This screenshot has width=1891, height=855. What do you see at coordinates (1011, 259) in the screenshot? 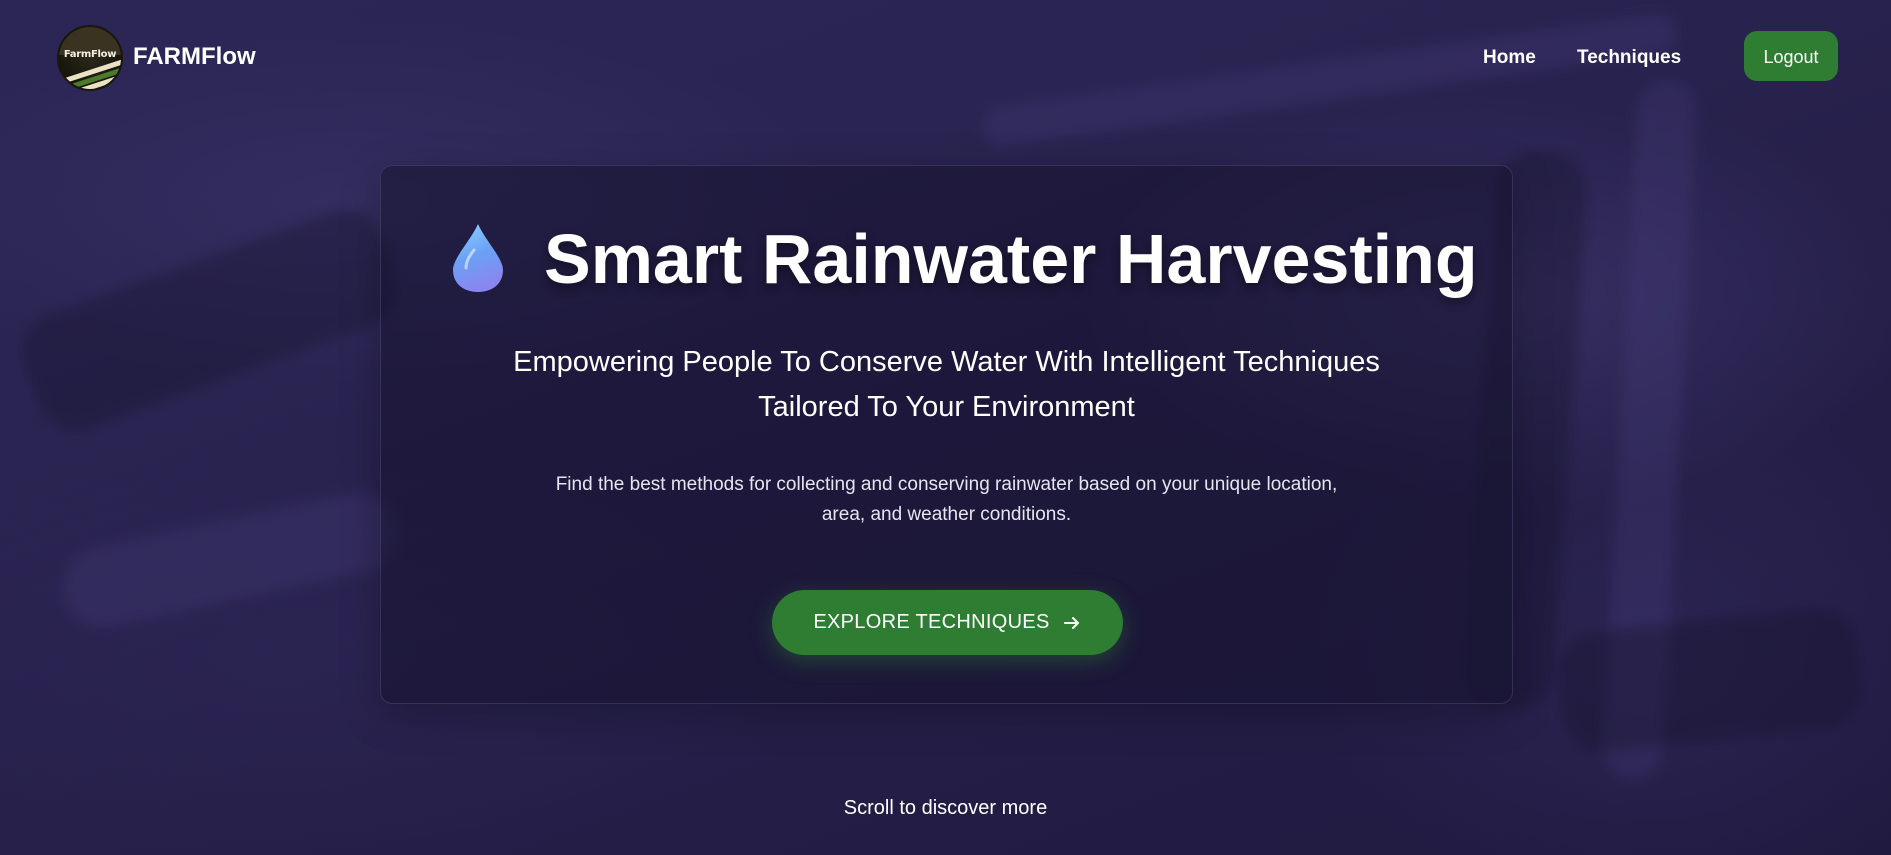
I see `hero-title: Smart Rainwater Harvesting` at bounding box center [1011, 259].